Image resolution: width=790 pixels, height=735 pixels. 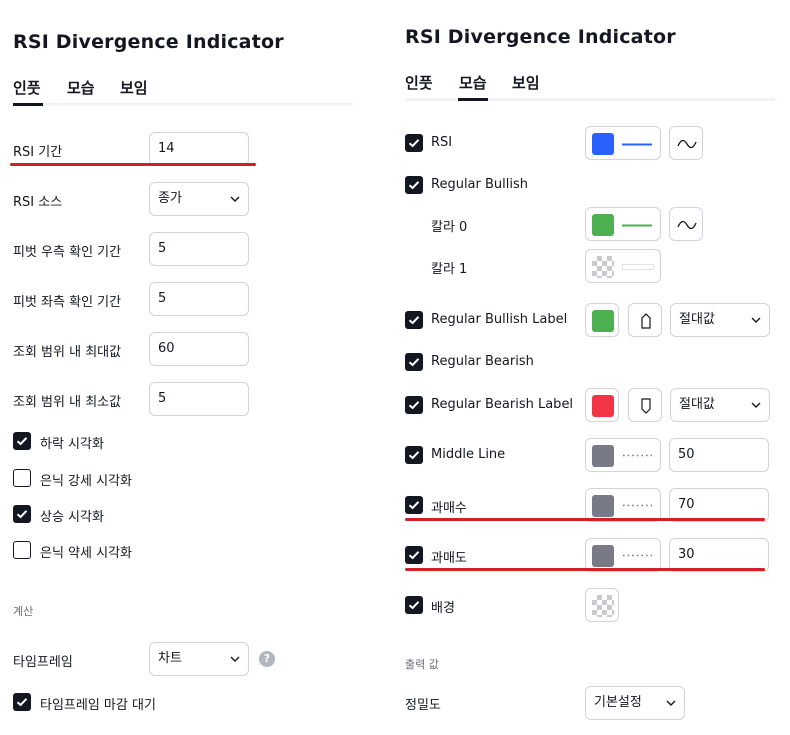 What do you see at coordinates (22, 550) in the screenshot?
I see `hidden-bearish-checkbox` at bounding box center [22, 550].